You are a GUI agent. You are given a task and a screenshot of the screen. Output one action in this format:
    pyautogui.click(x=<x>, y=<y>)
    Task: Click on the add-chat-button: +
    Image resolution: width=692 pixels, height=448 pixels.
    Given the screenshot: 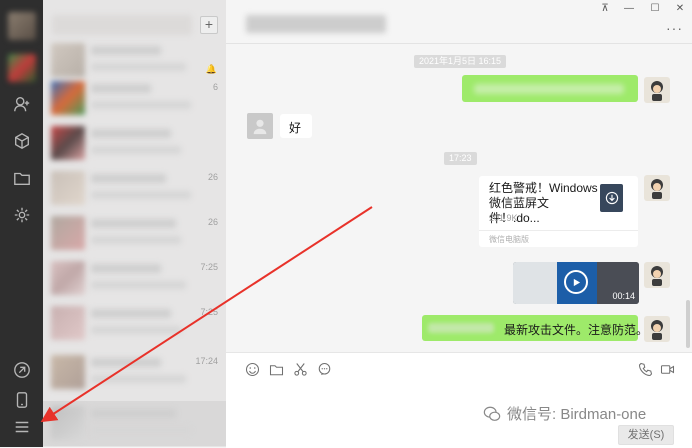 What is the action you would take?
    pyautogui.click(x=209, y=25)
    